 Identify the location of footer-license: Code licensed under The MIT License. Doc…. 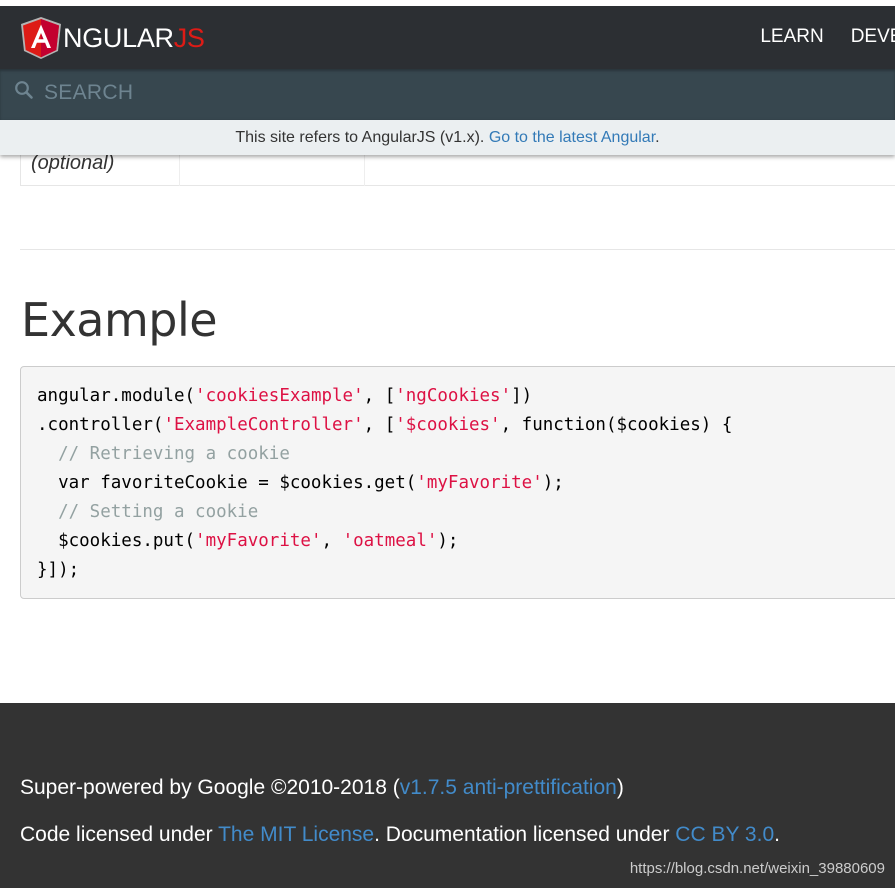
(400, 835).